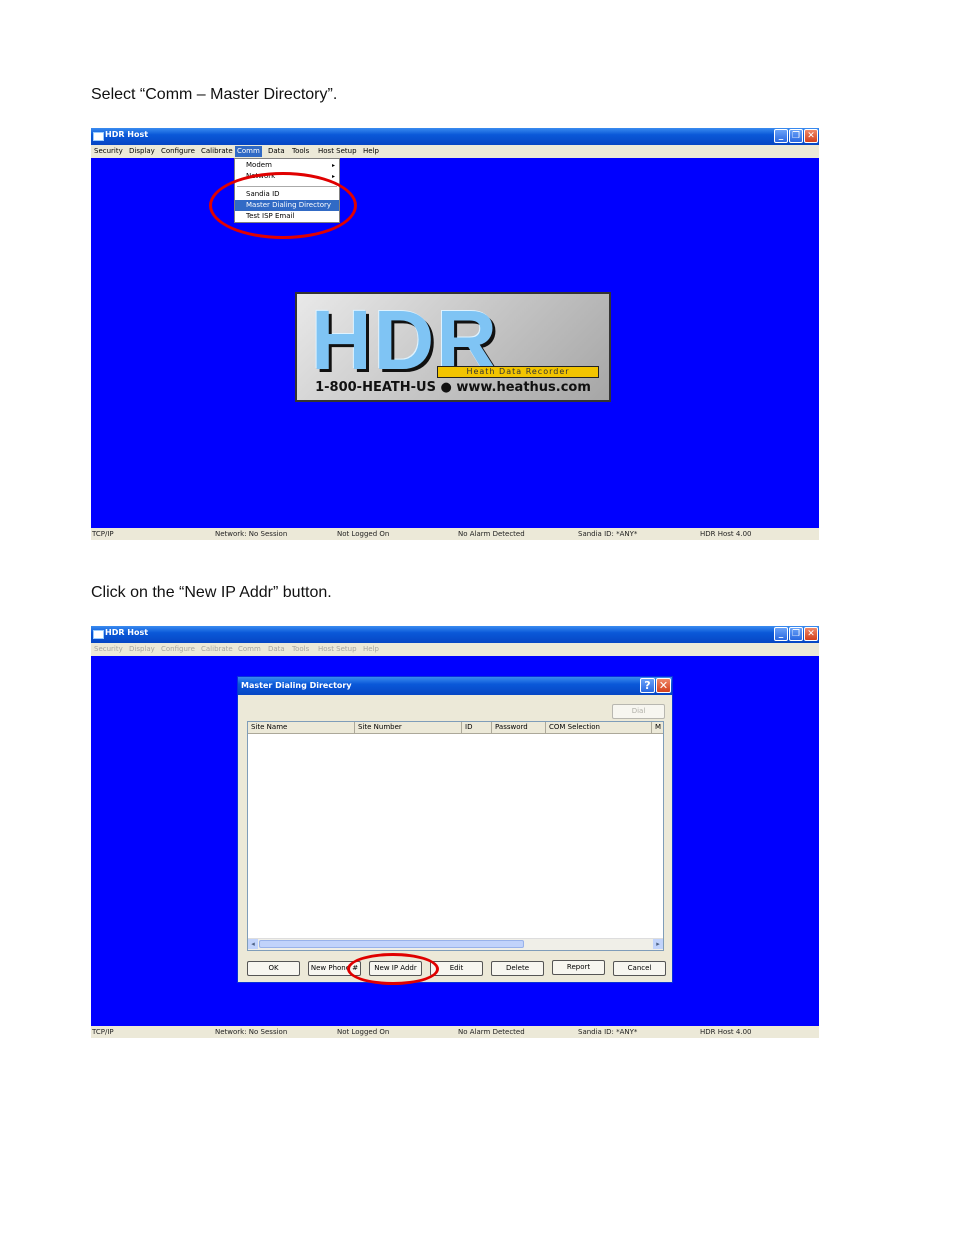 The height and width of the screenshot is (1235, 954). Describe the element at coordinates (639, 968) in the screenshot. I see `cancel-button: Cancel` at that location.